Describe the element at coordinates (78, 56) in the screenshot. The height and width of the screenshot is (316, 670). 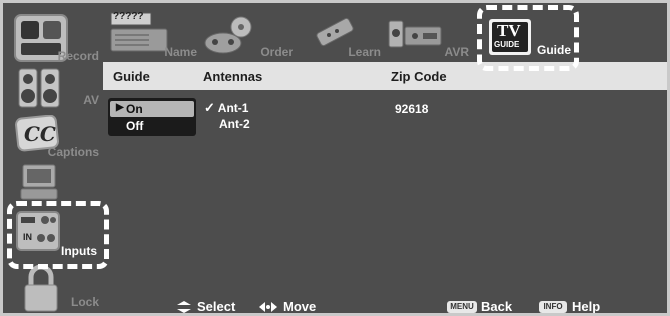
I see `sidebar-item-label: Record` at that location.